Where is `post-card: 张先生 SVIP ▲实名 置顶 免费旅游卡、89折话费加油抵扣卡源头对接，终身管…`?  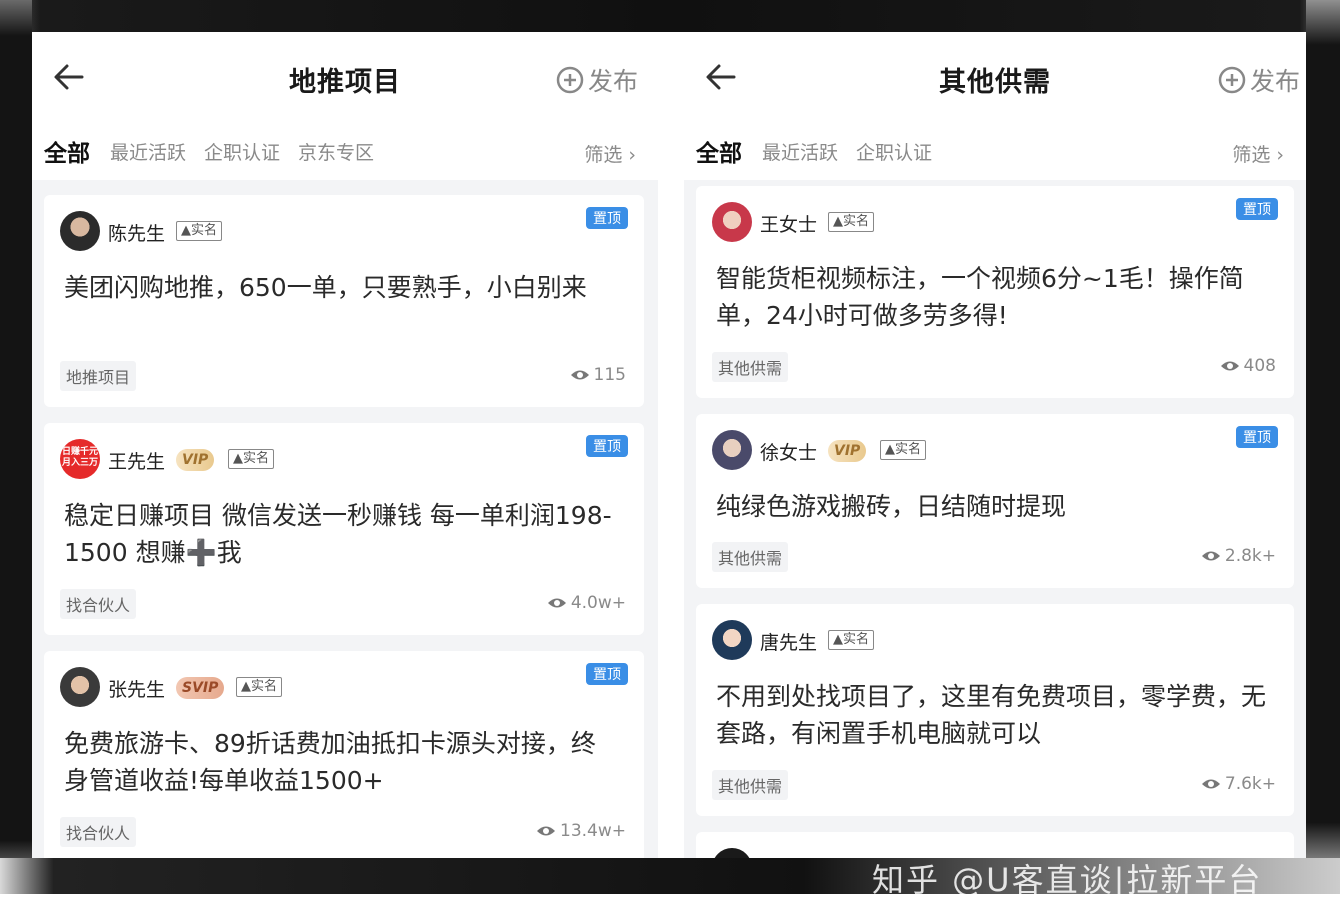 post-card: 张先生 SVIP ▲实名 置顶 免费旅游卡、89折话费加油抵扣卡源头对接，终身管… is located at coordinates (344, 754).